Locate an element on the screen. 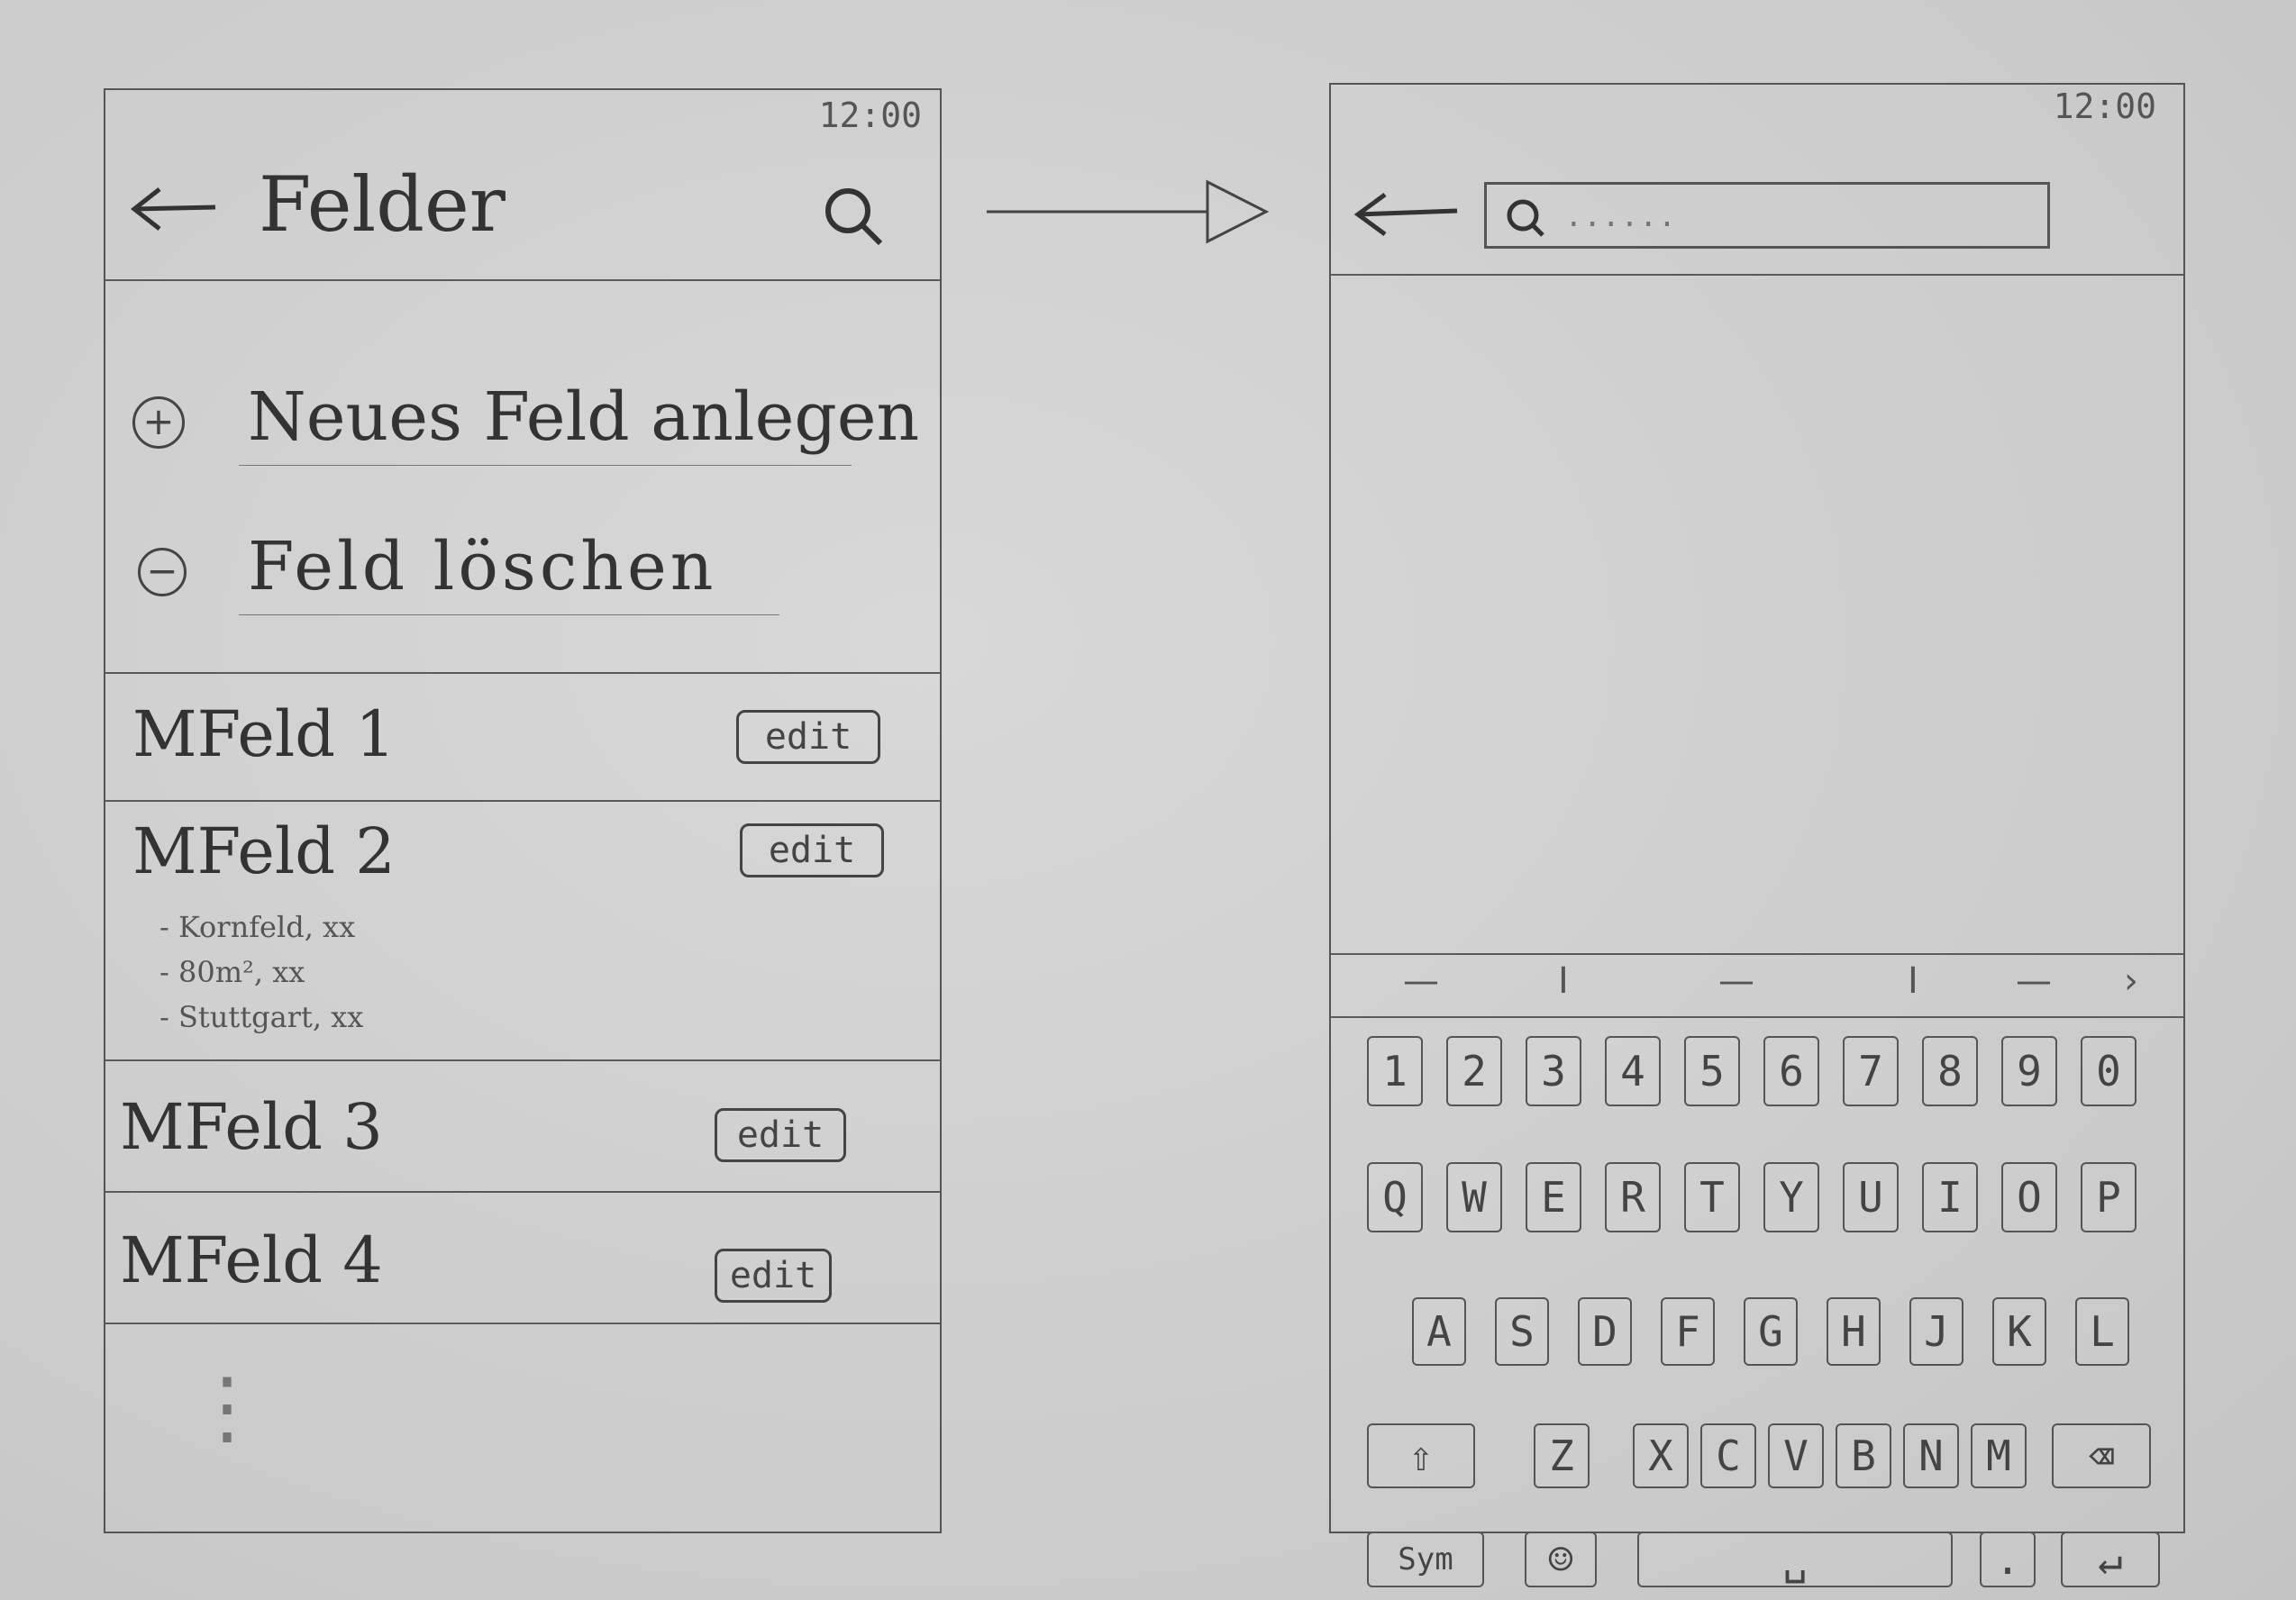  field-name: MFeld 1 is located at coordinates (264, 734).